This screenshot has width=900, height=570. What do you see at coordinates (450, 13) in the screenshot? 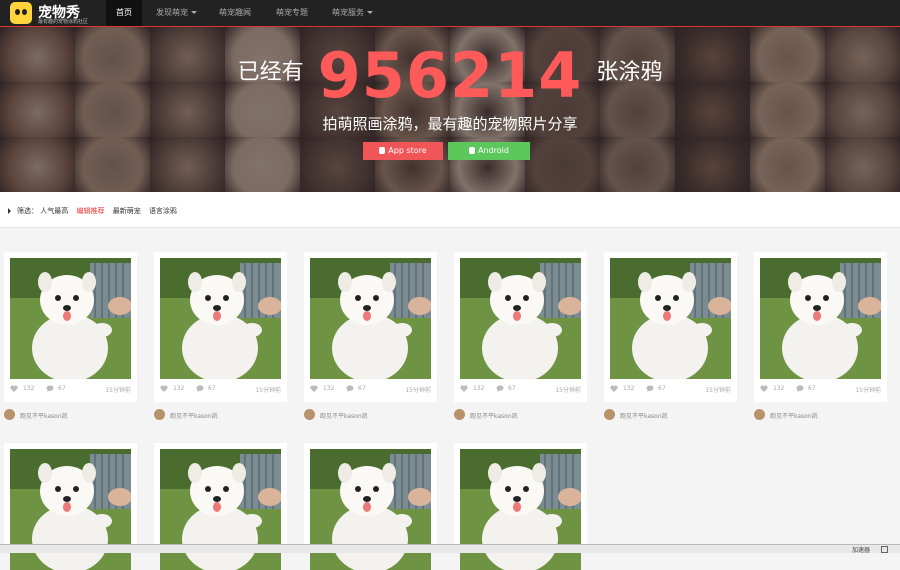
I see `top-nav: 宠物秀 最有趣的宠物涂鸦社区 首页 发现萌宠 萌宠趣闻 萌宠专题 萌宠服务` at bounding box center [450, 13].